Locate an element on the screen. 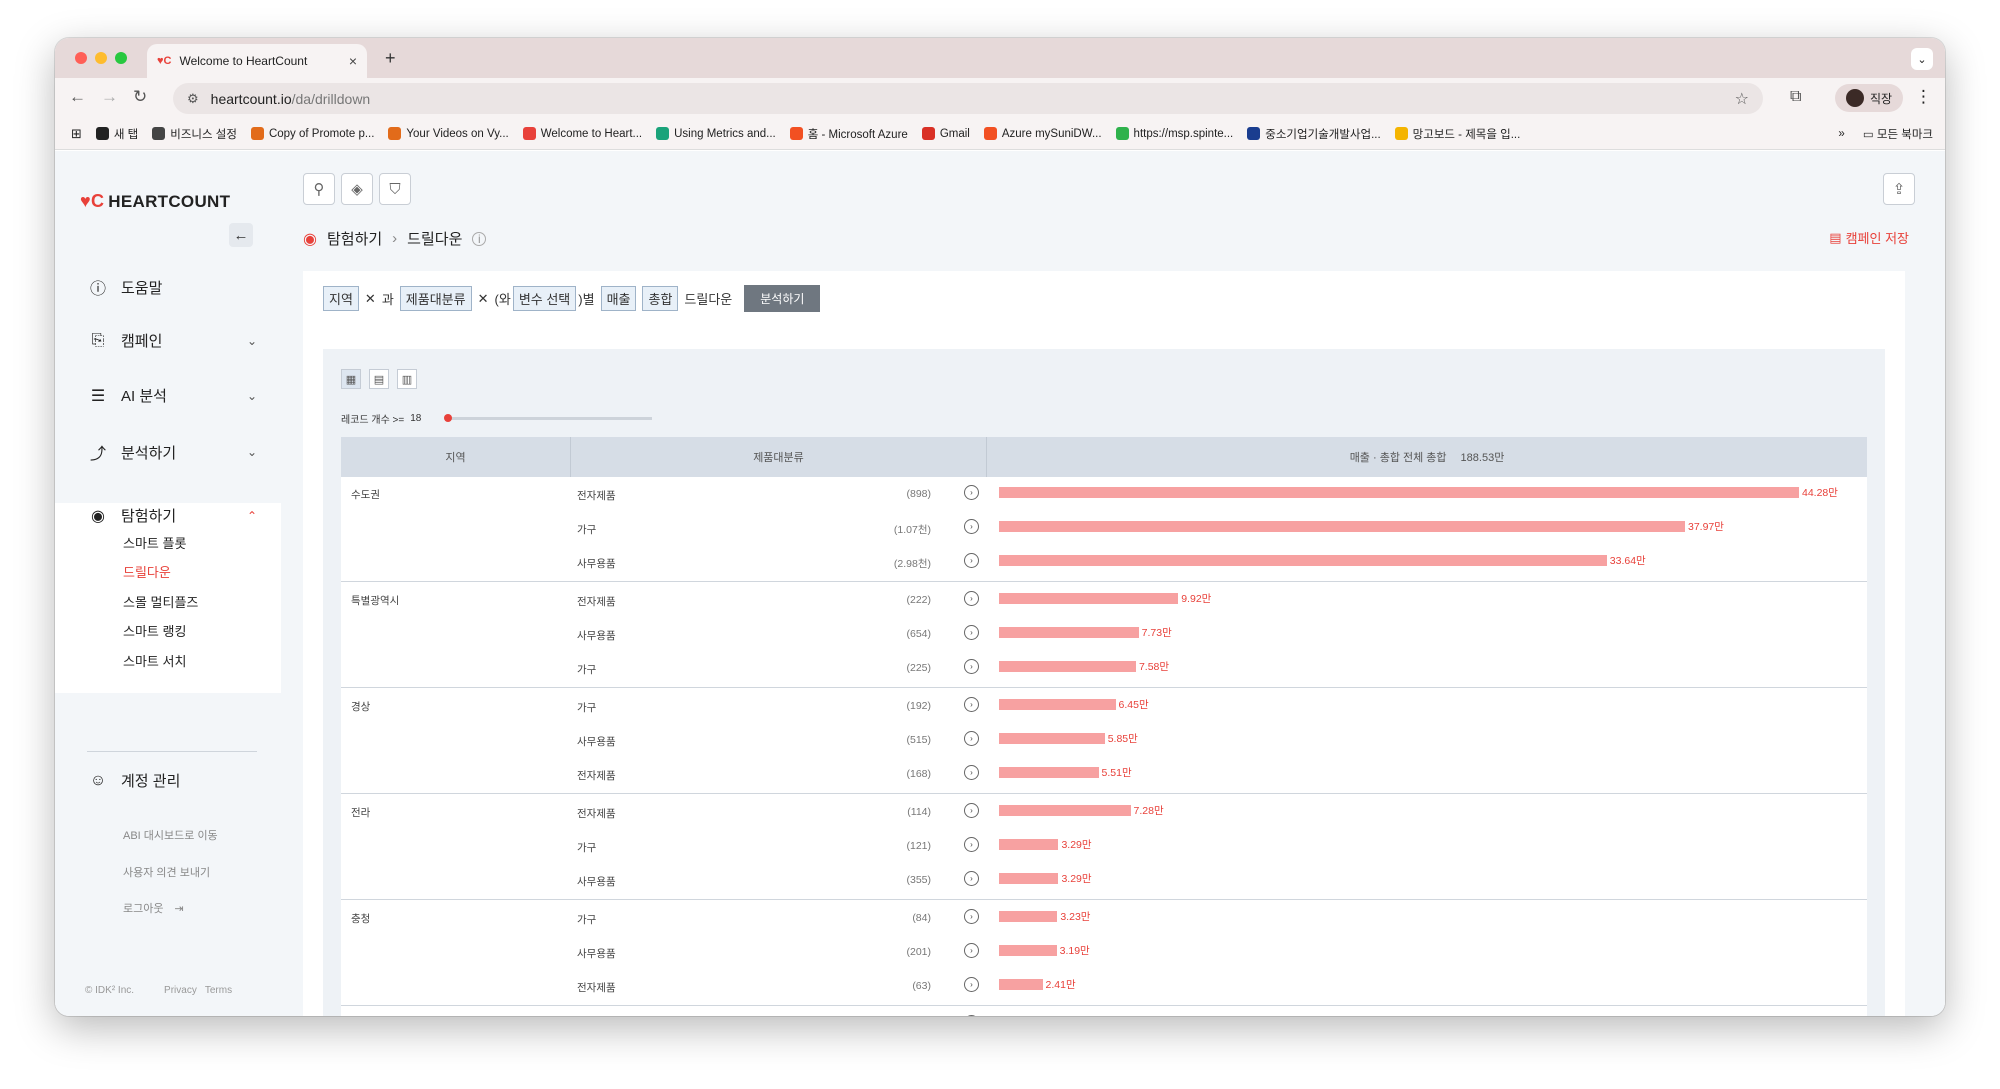 The height and width of the screenshot is (1089, 2000). site-settings-icon: ⚙ is located at coordinates (193, 99).